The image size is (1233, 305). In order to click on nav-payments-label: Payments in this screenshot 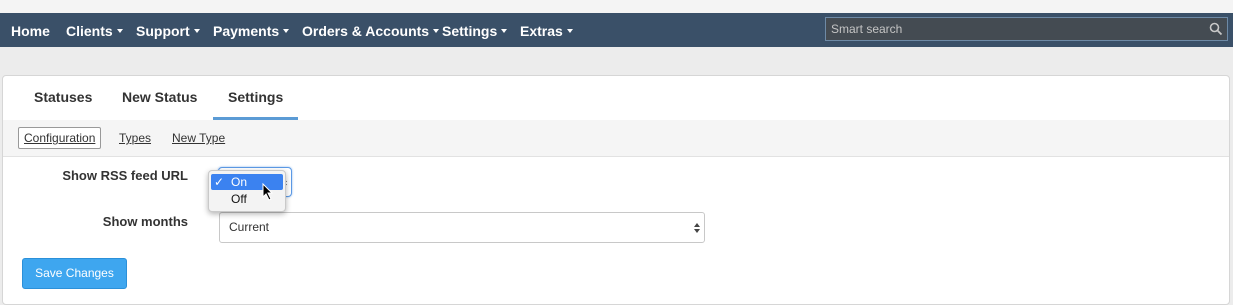, I will do `click(246, 31)`.